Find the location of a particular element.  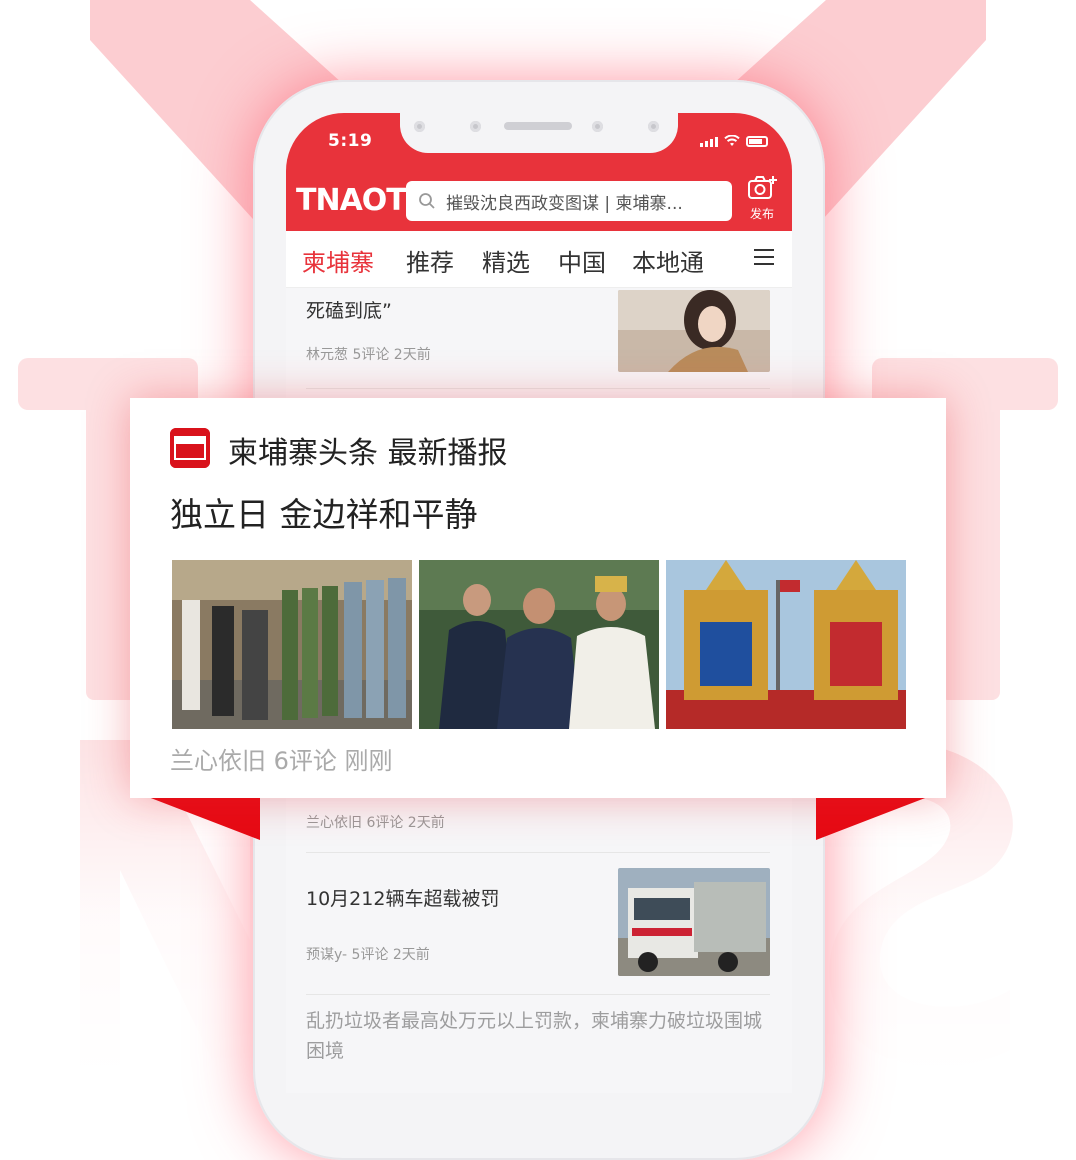

category-tabs: 柬埔寨 推荐 精选 中国 本地通 is located at coordinates (539, 259).